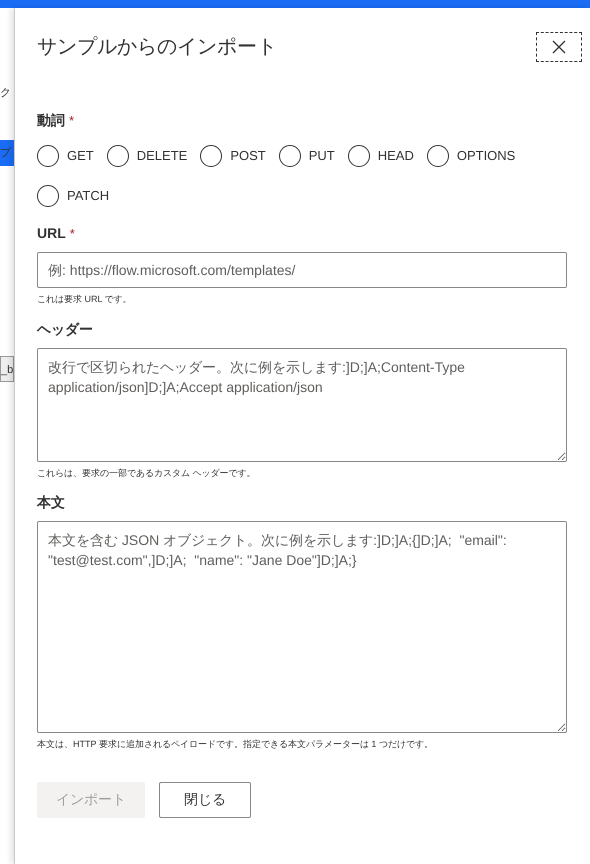 This screenshot has height=864, width=590. I want to click on field-hint: これは要求 URL です。, so click(85, 299).